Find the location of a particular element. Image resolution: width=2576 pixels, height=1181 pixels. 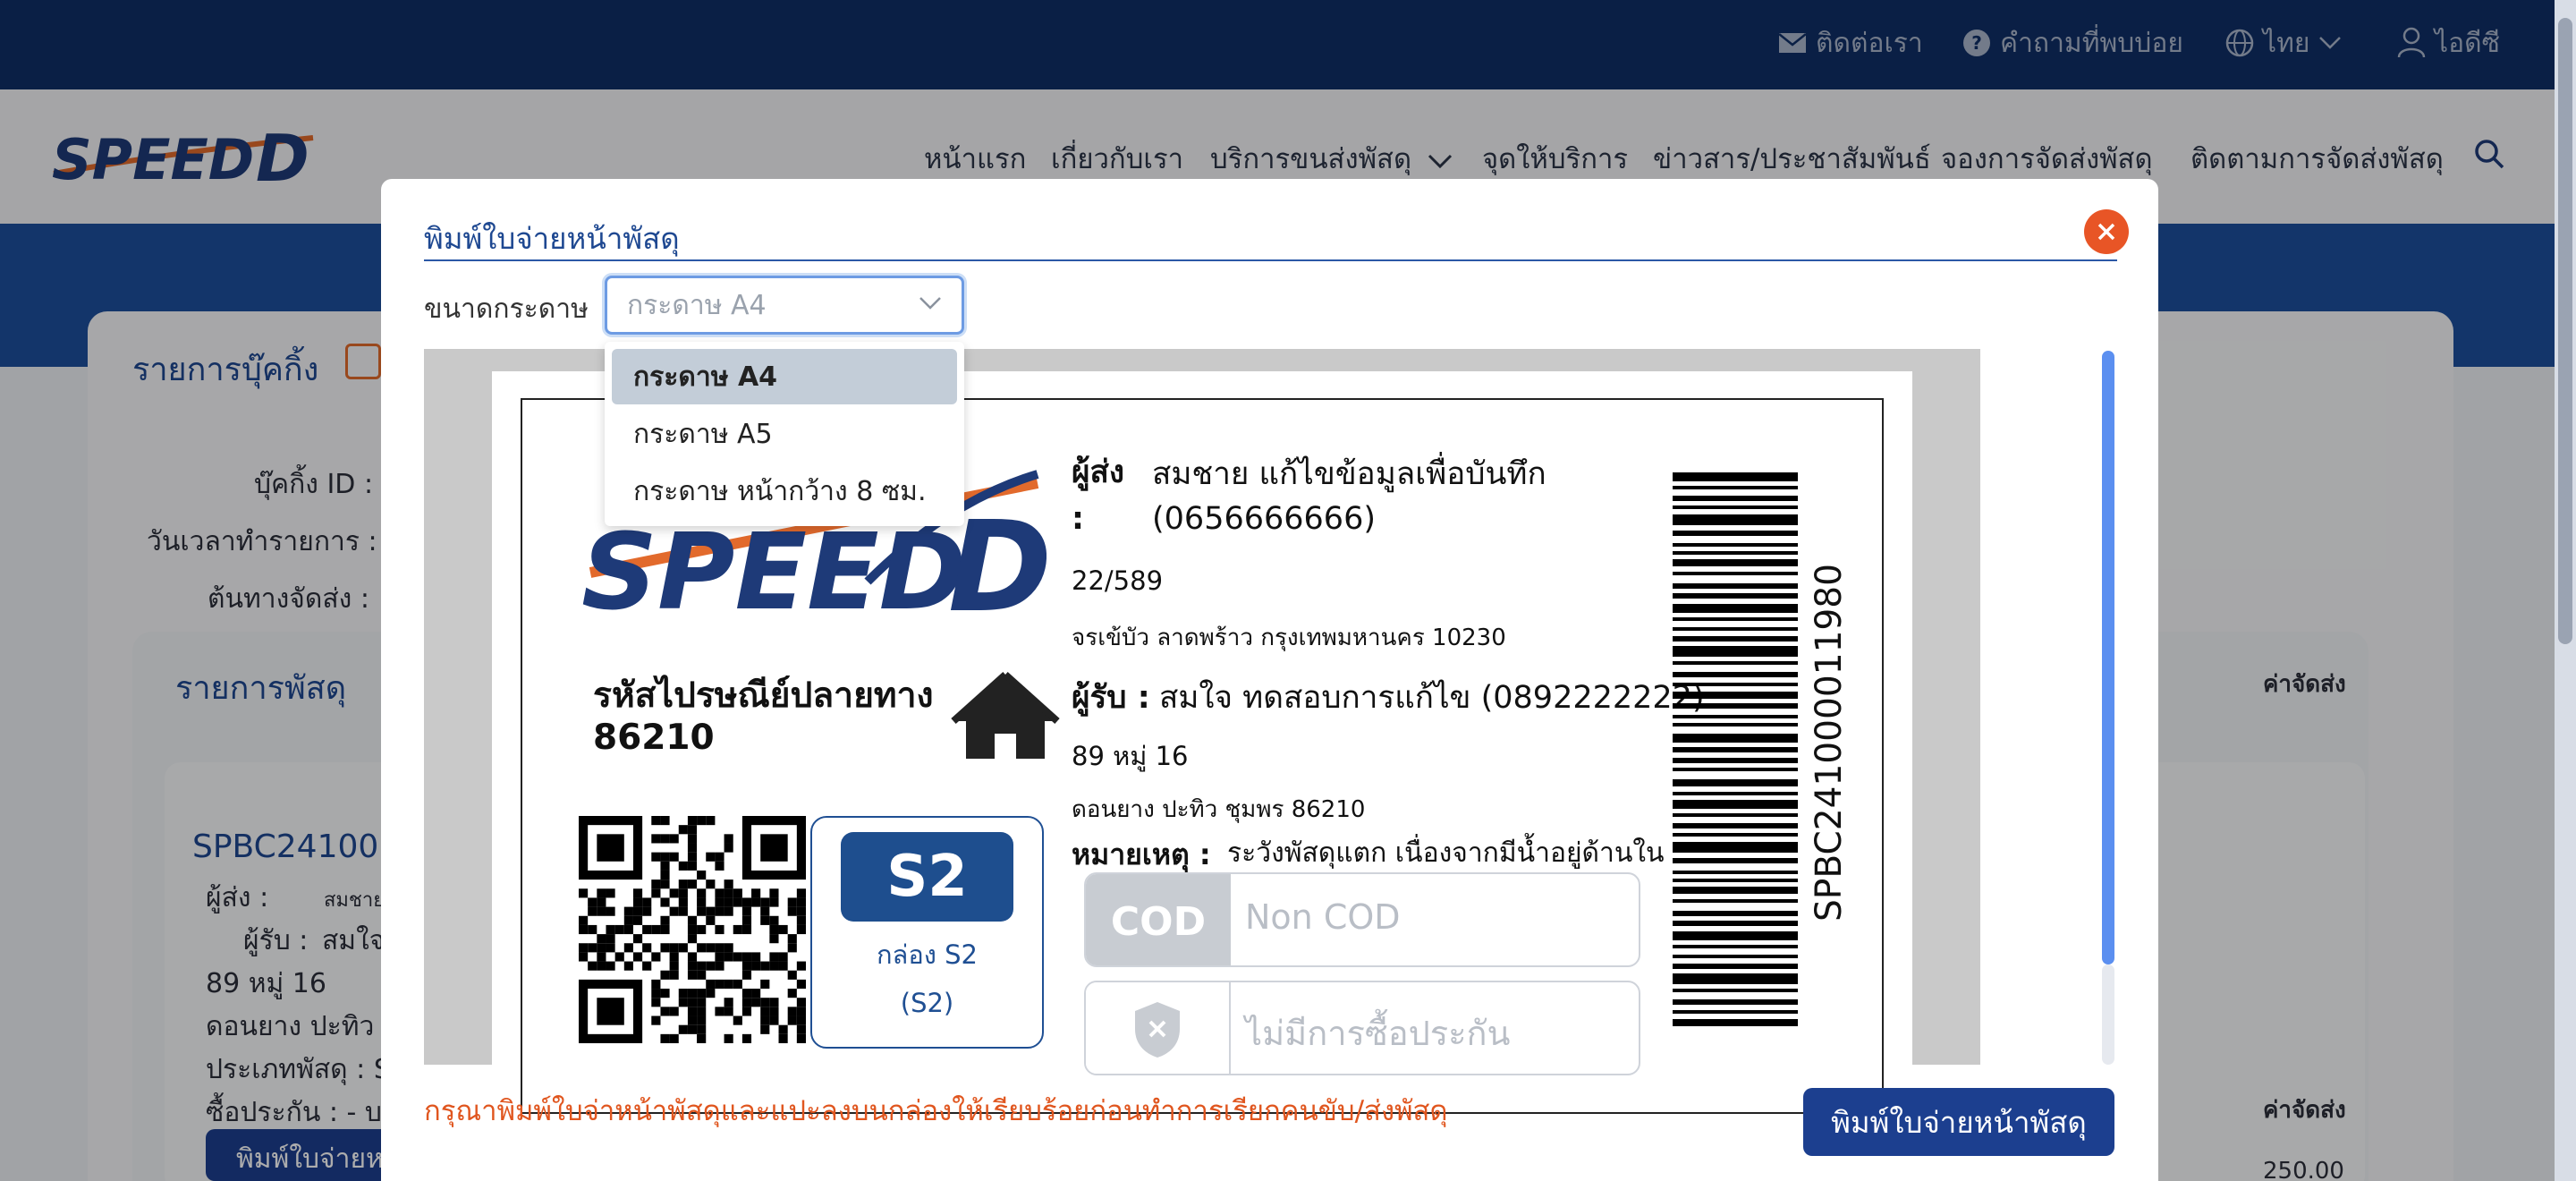

paper-option-8cm: กระดาษ หน้ากว้าง 8 ซม. is located at coordinates (784, 491).